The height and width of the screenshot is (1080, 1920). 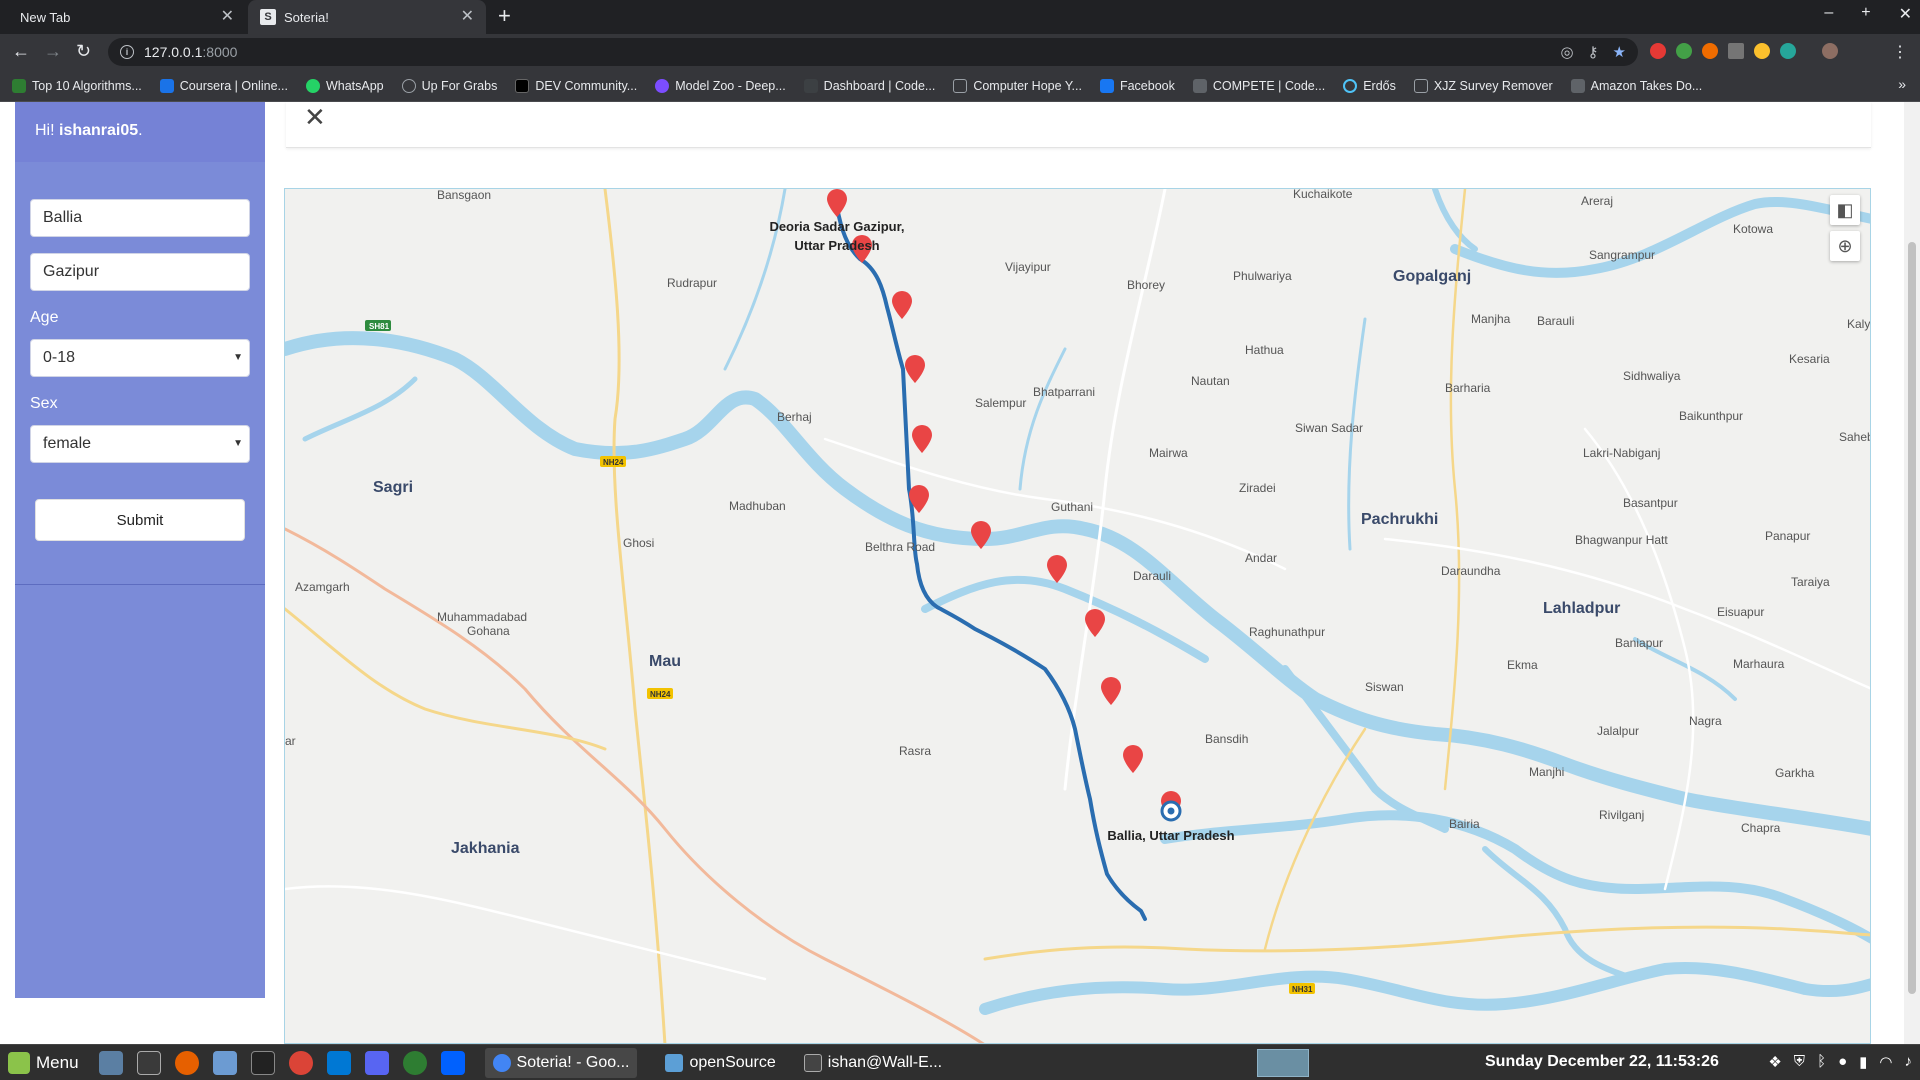 I want to click on user-icon: ●, so click(x=1842, y=1062).